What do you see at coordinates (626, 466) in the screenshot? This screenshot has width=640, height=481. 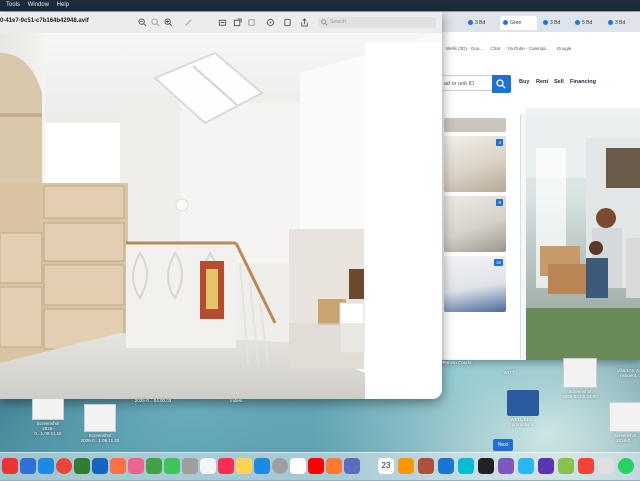 I see `whatsapp-icon` at bounding box center [626, 466].